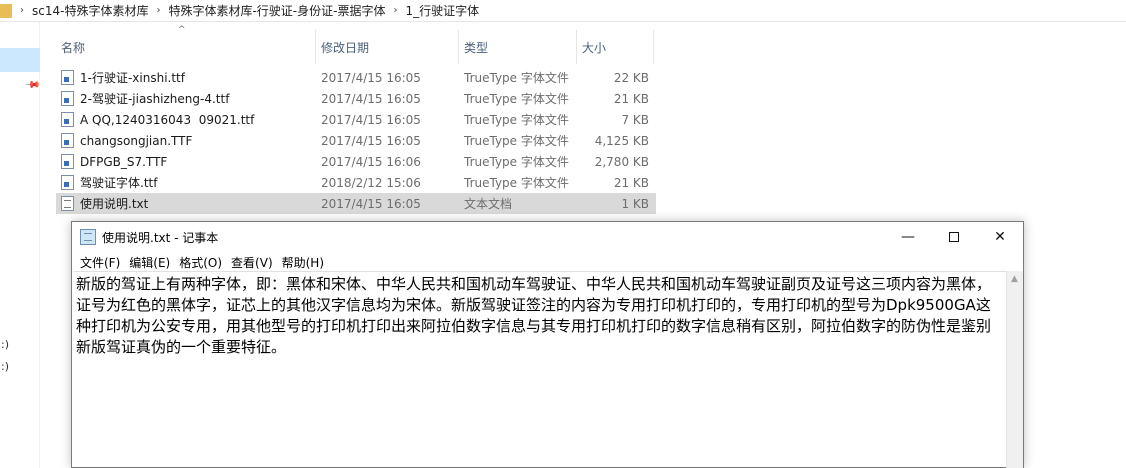  What do you see at coordinates (518, 47) in the screenshot?
I see `column-type: 类型` at bounding box center [518, 47].